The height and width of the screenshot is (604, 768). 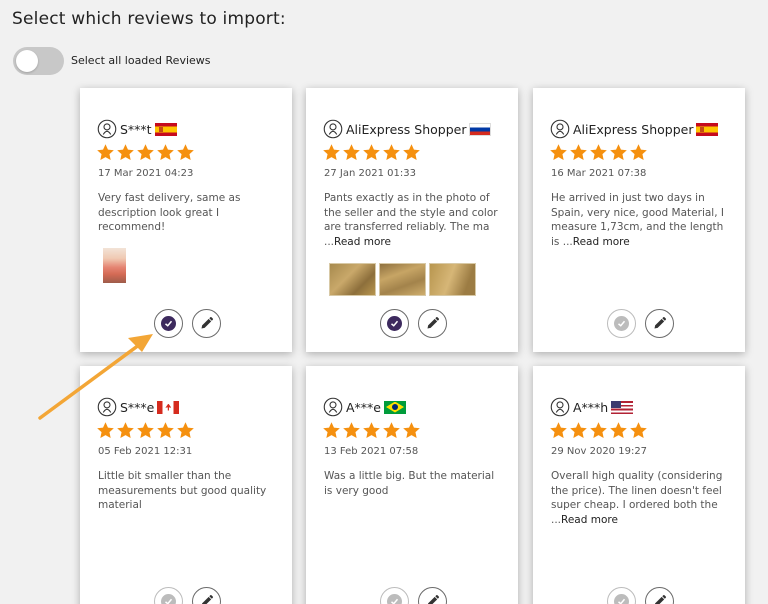 What do you see at coordinates (145, 451) in the screenshot?
I see `review-date: 05 Feb 2021 12:31` at bounding box center [145, 451].